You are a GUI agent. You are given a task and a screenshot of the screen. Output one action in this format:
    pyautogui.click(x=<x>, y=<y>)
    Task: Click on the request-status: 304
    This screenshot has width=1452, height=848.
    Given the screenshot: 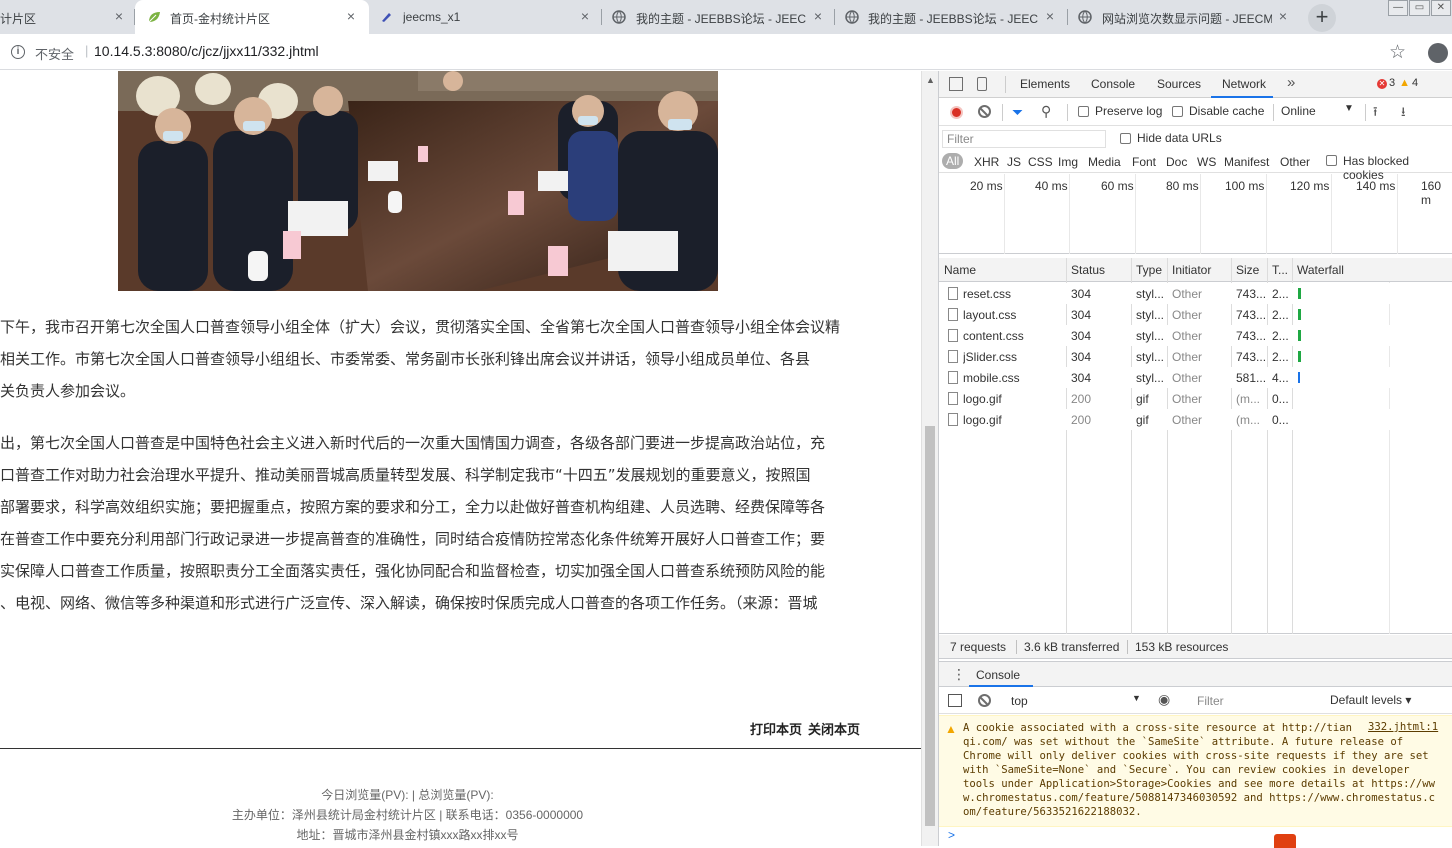 What is the action you would take?
    pyautogui.click(x=1081, y=357)
    